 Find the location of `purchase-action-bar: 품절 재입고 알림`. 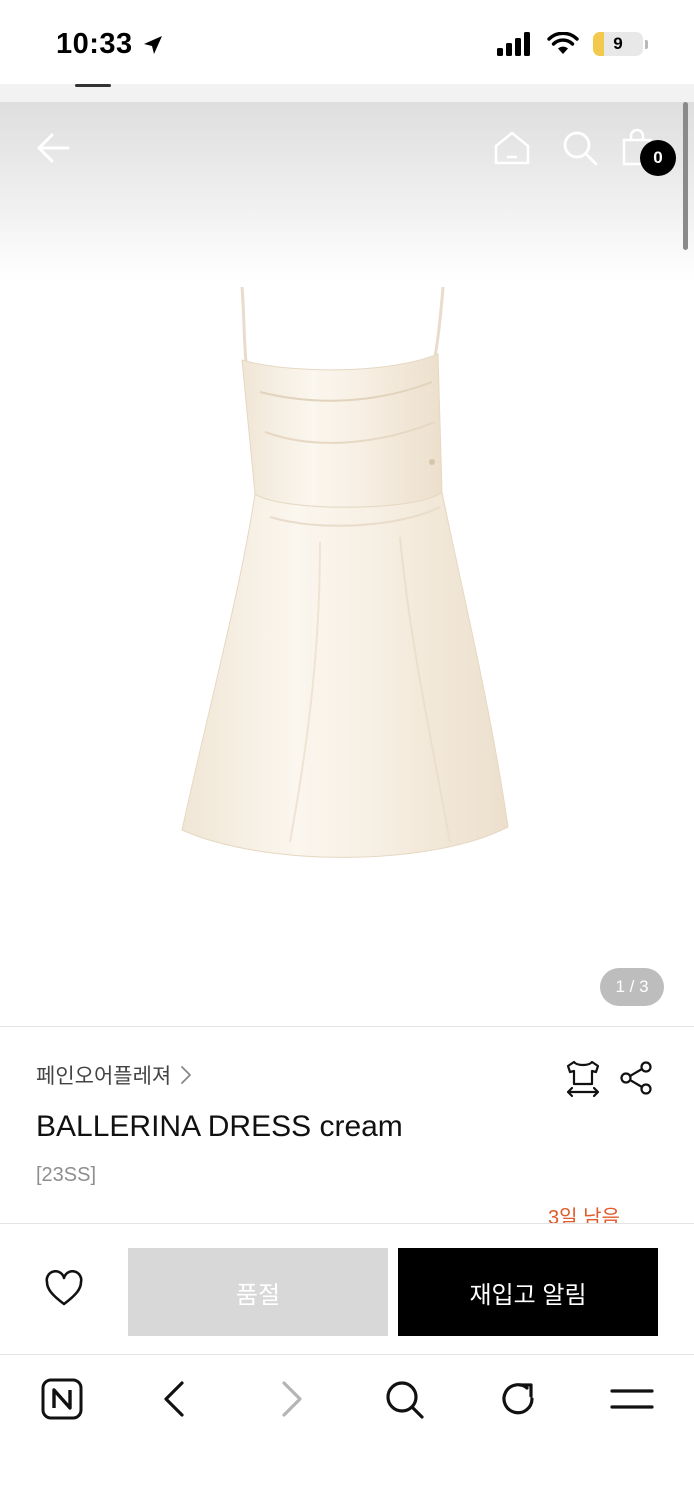

purchase-action-bar: 품절 재입고 알림 is located at coordinates (347, 1289).